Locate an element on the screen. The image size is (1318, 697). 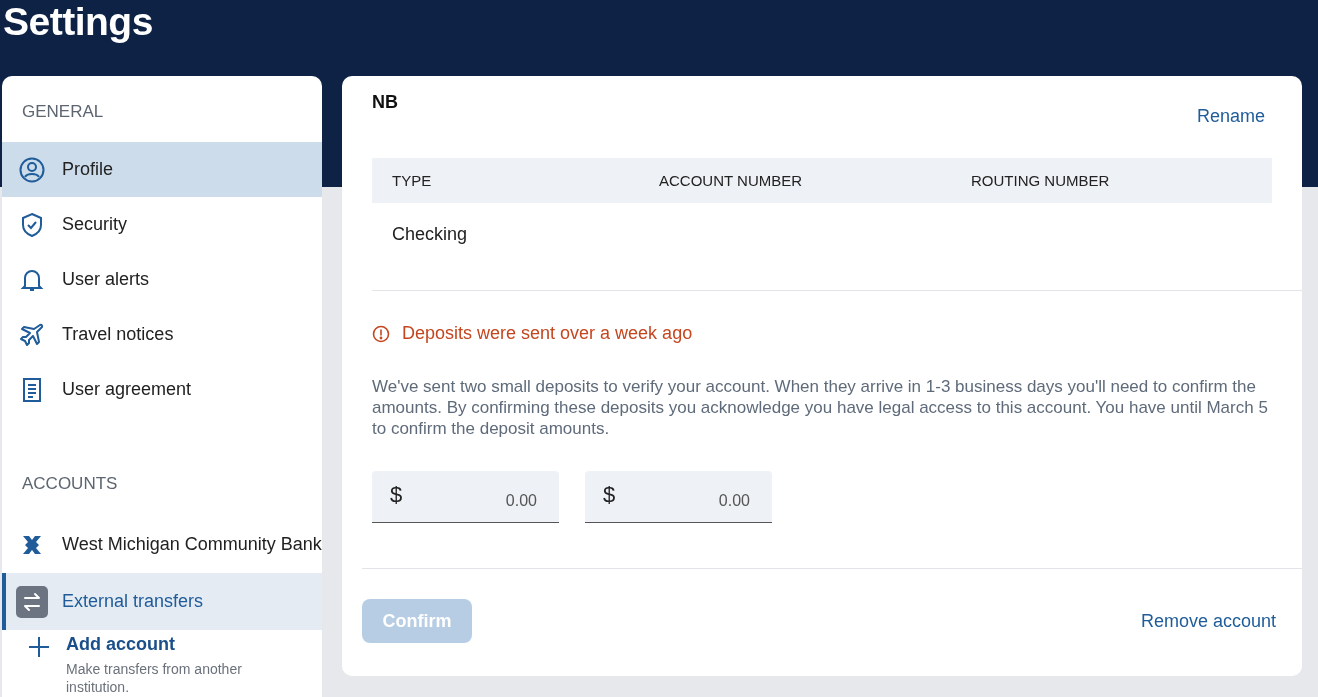
sidebar-item: User agreement is located at coordinates (162, 389).